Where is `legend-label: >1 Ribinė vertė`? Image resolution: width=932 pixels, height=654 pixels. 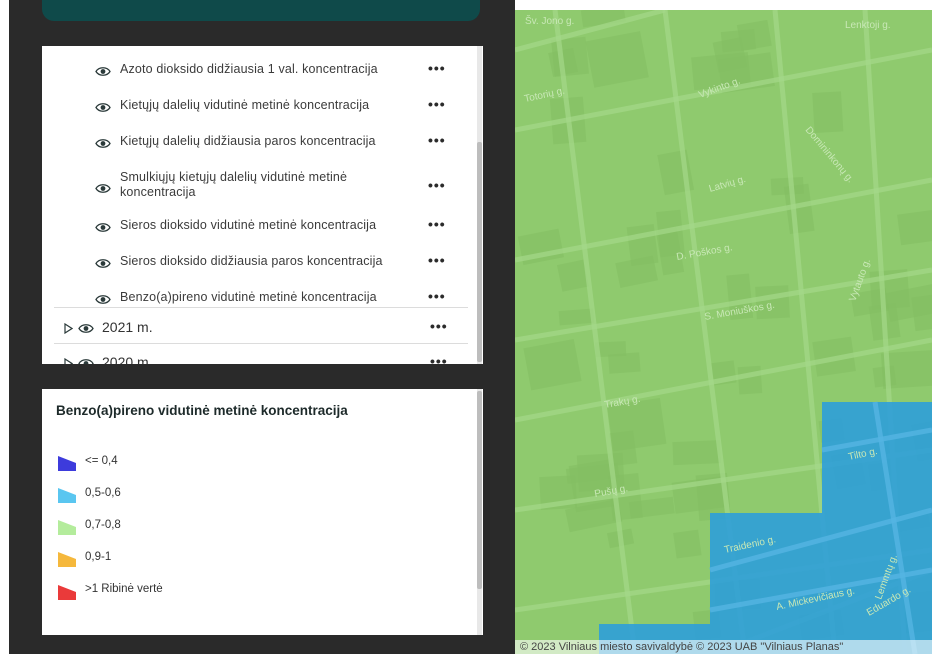
legend-label: >1 Ribinė vertė is located at coordinates (124, 589).